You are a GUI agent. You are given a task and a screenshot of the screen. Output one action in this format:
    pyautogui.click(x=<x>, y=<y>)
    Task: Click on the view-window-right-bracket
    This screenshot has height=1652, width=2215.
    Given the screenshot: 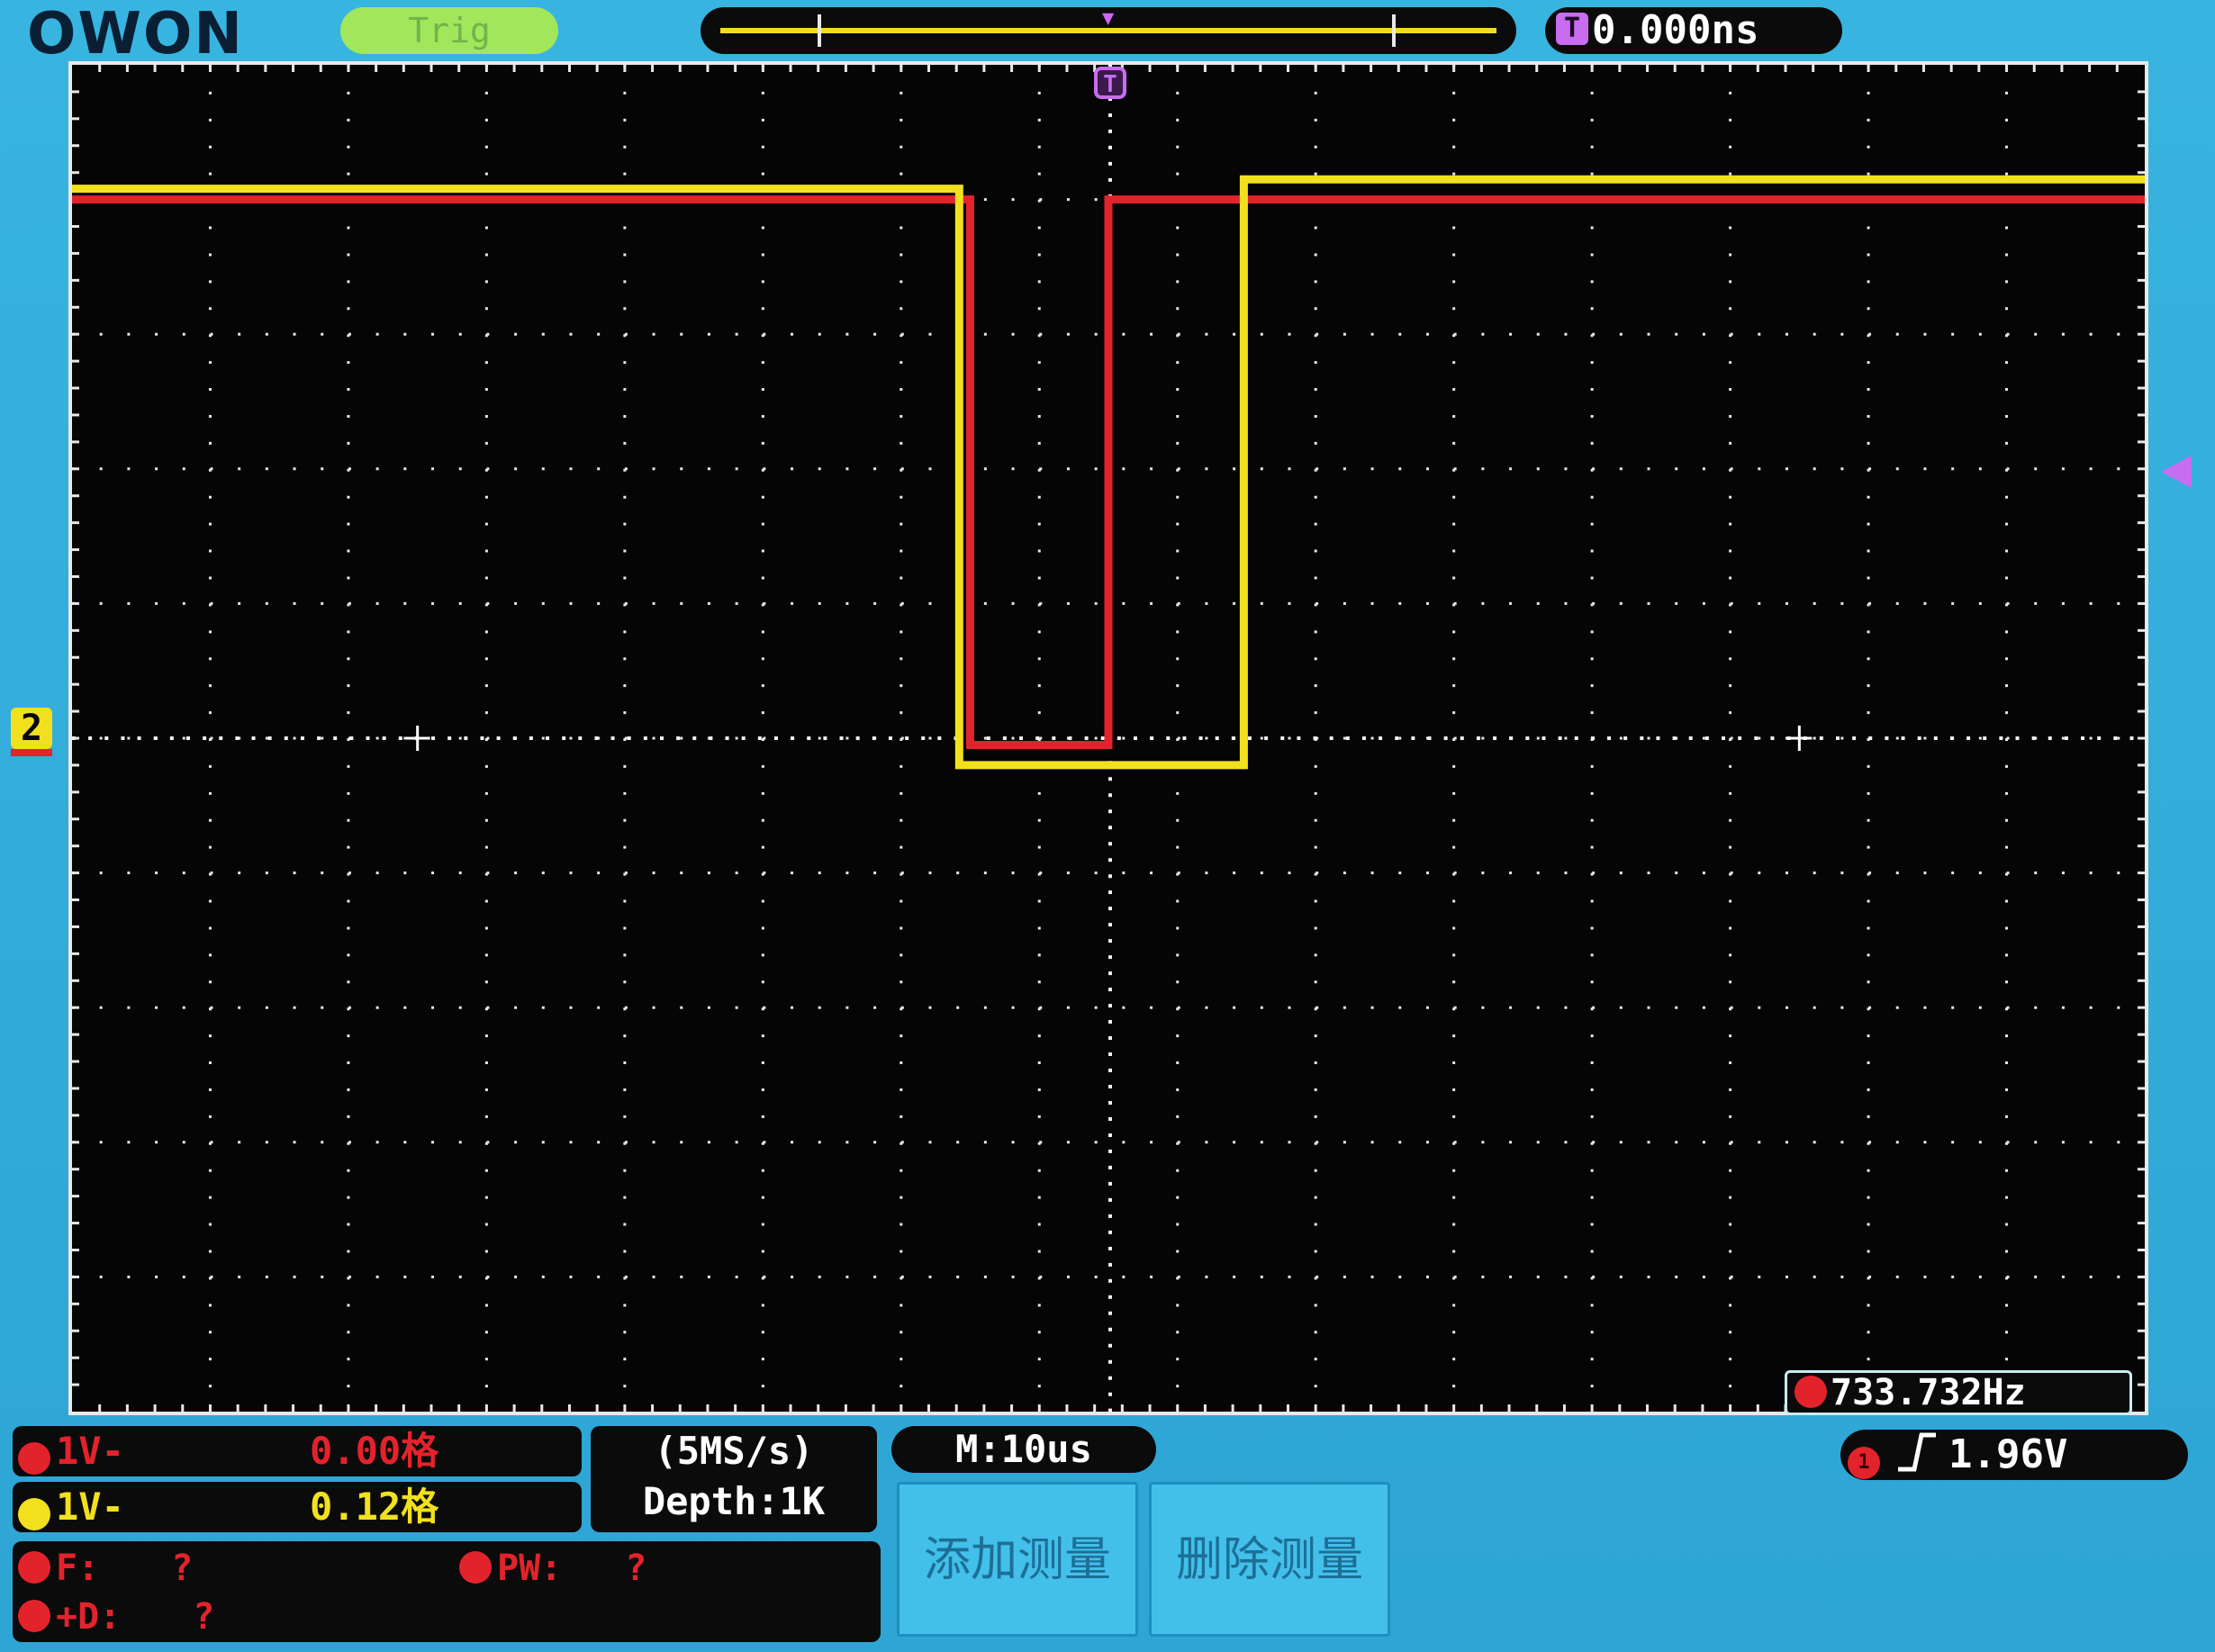 What is the action you would take?
    pyautogui.click(x=1394, y=30)
    